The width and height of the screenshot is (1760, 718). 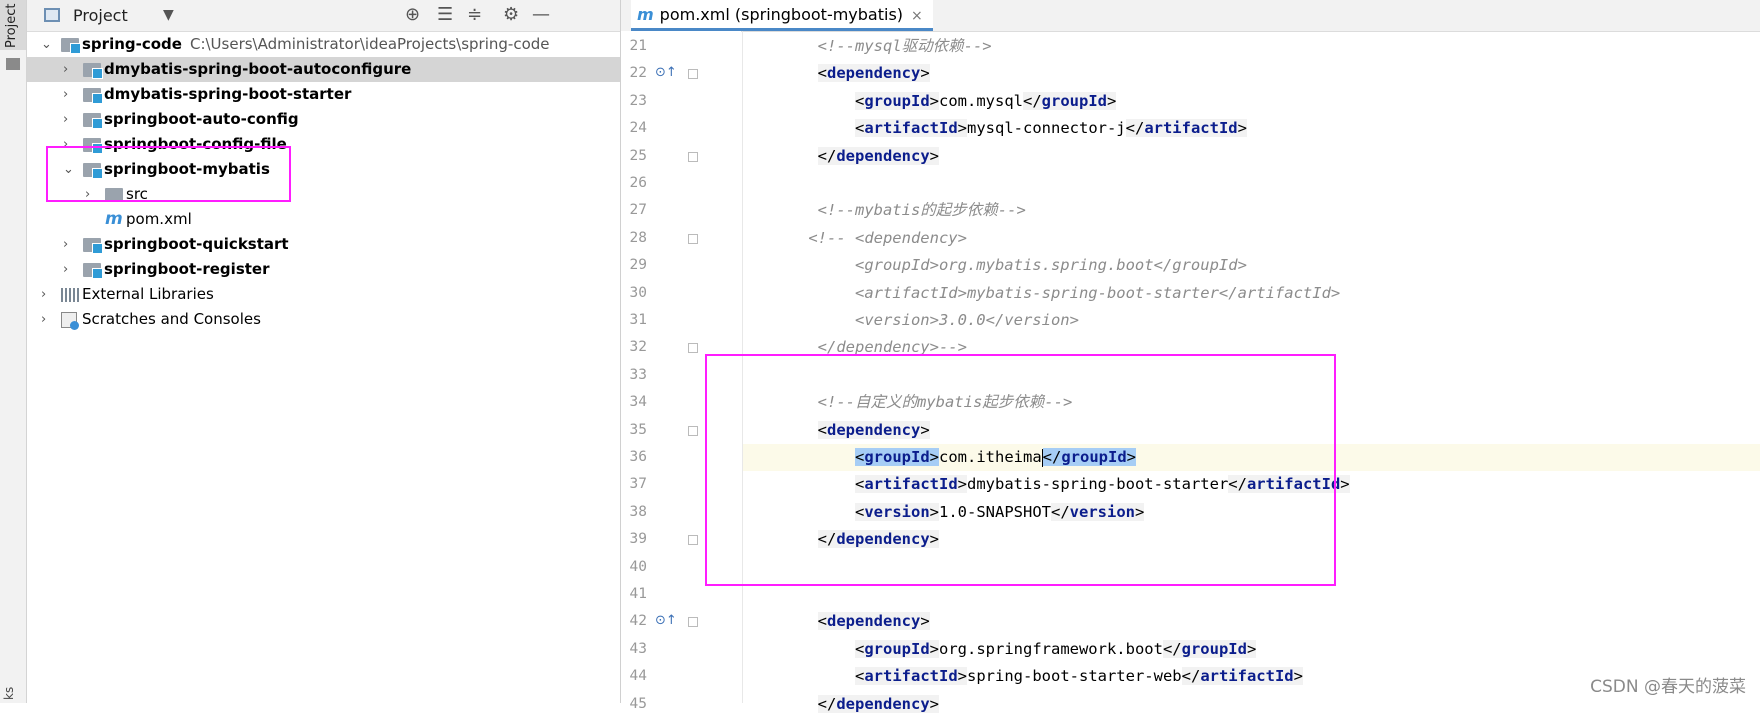 I want to click on tree-item: › dmybatis-spring-boot-autoconfigure, so click(x=323, y=69).